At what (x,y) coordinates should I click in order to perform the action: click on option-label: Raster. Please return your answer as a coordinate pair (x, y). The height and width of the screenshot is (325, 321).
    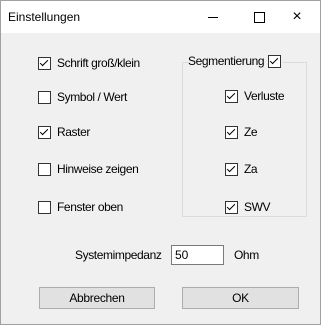
    Looking at the image, I should click on (73, 132).